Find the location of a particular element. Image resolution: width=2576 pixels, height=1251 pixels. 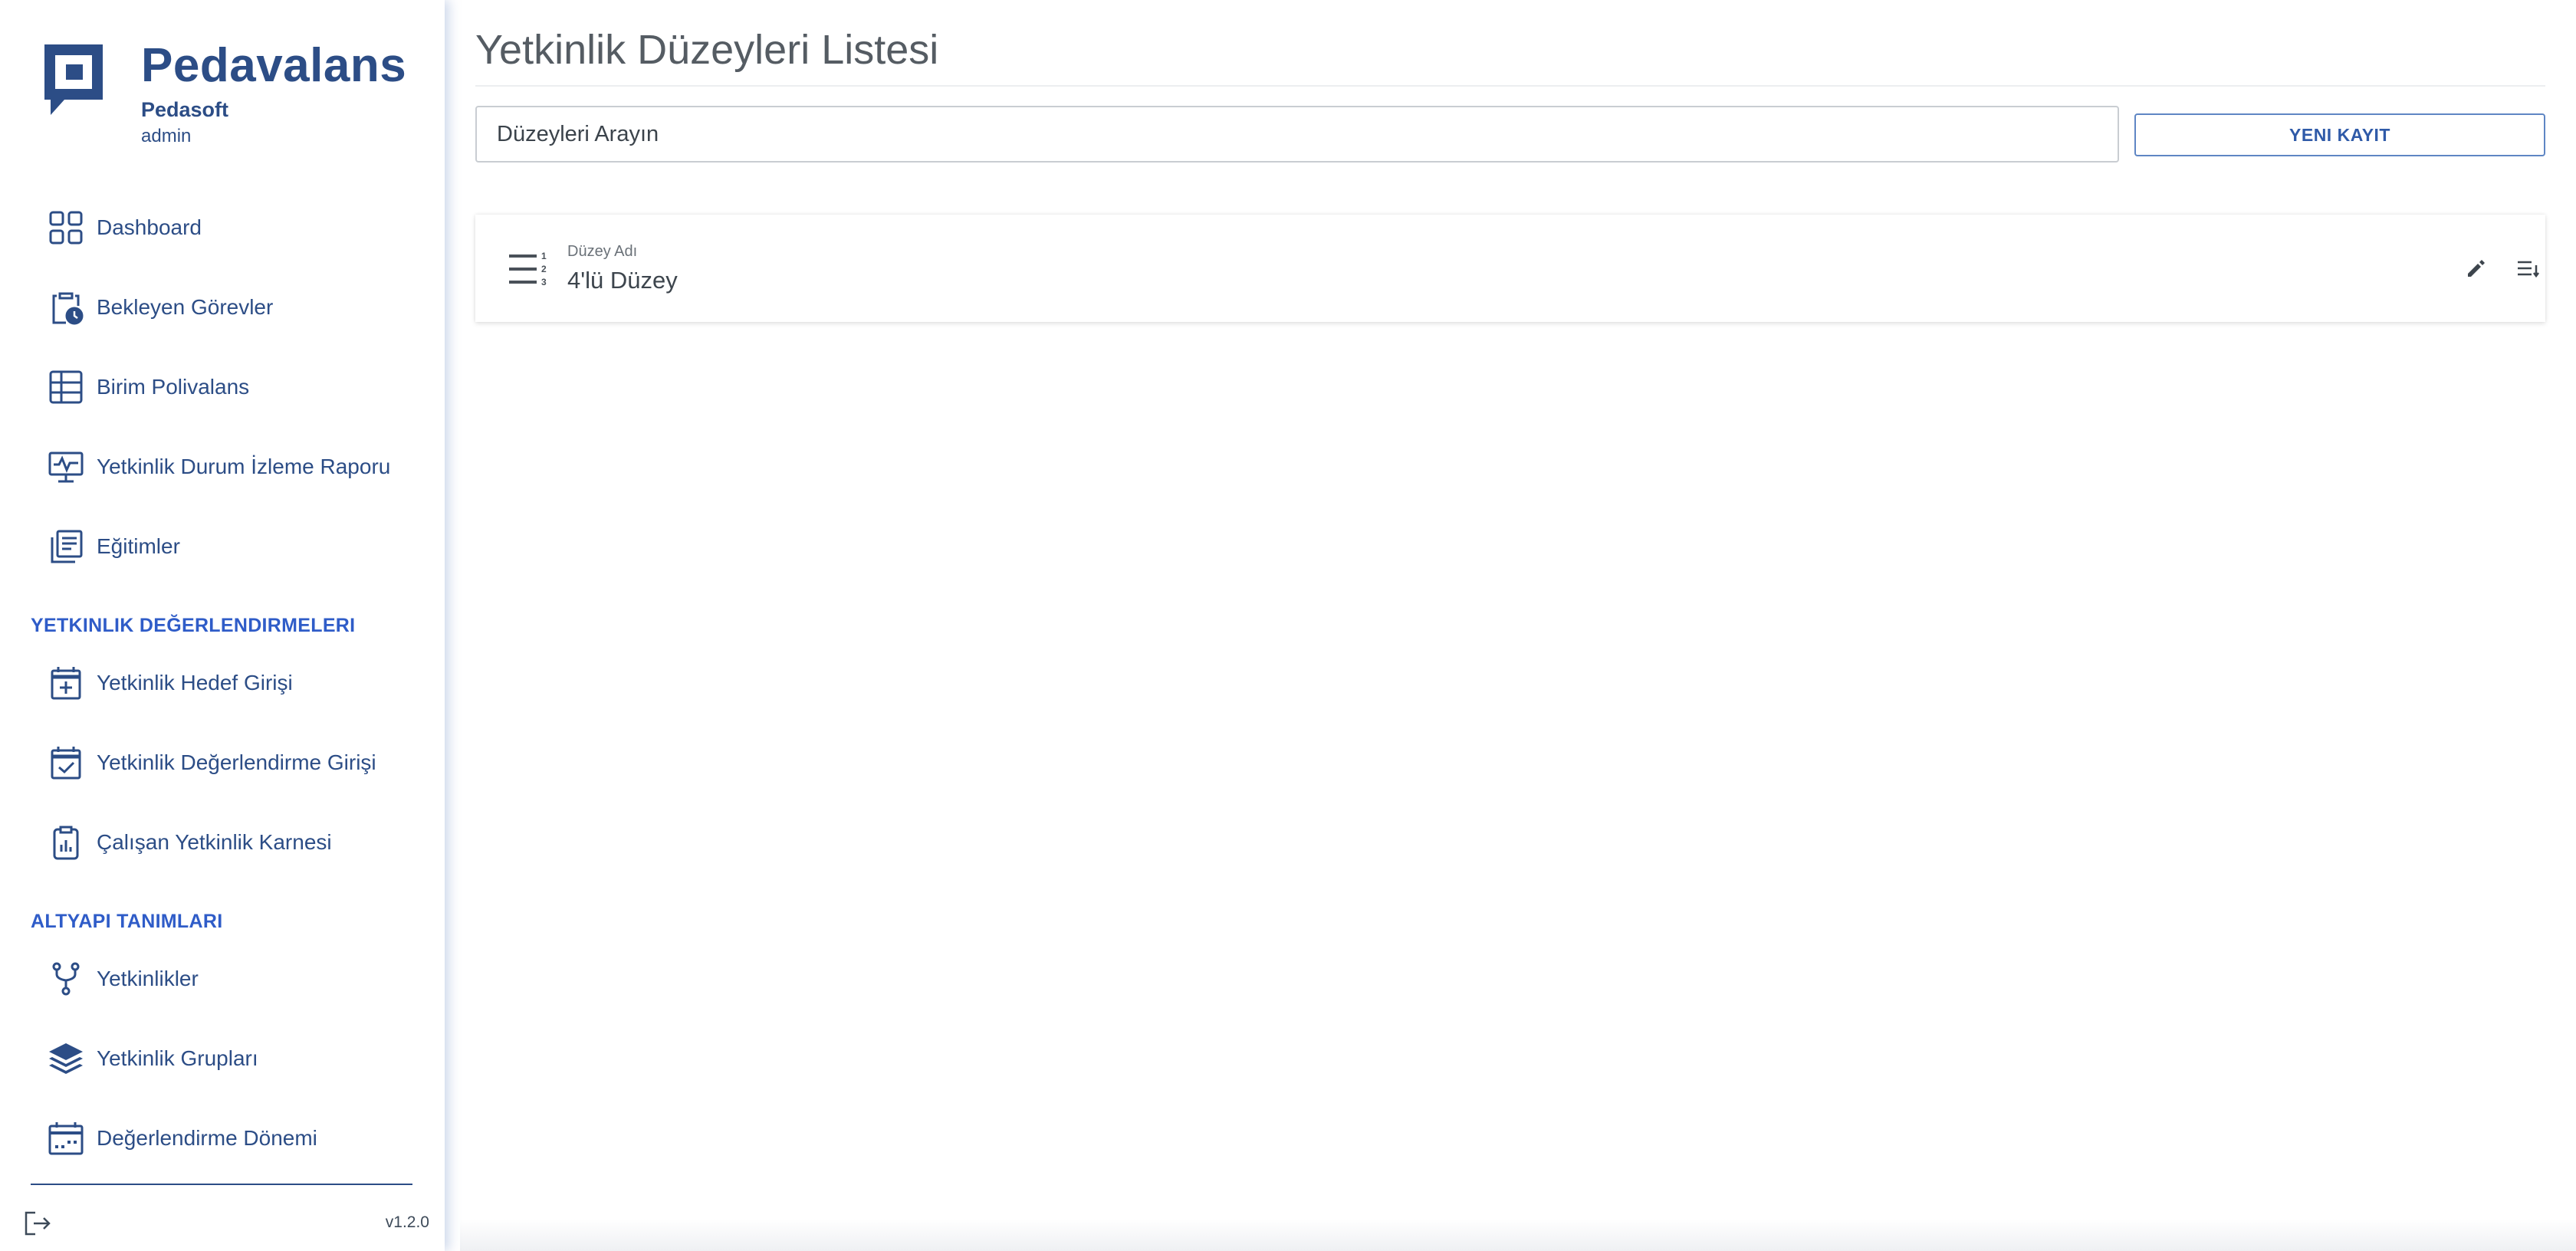

sidebar-item-evaluation-entry: Yetkinlik Değerlendirme Girişi is located at coordinates (238, 763).